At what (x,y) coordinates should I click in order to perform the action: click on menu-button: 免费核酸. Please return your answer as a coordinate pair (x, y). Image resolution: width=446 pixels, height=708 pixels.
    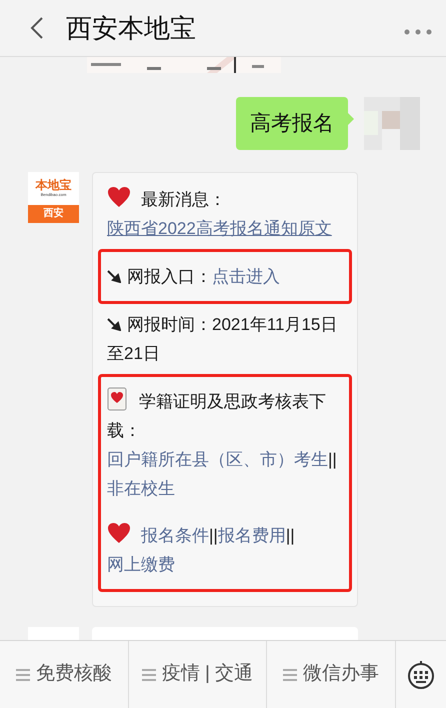
    Looking at the image, I should click on (64, 674).